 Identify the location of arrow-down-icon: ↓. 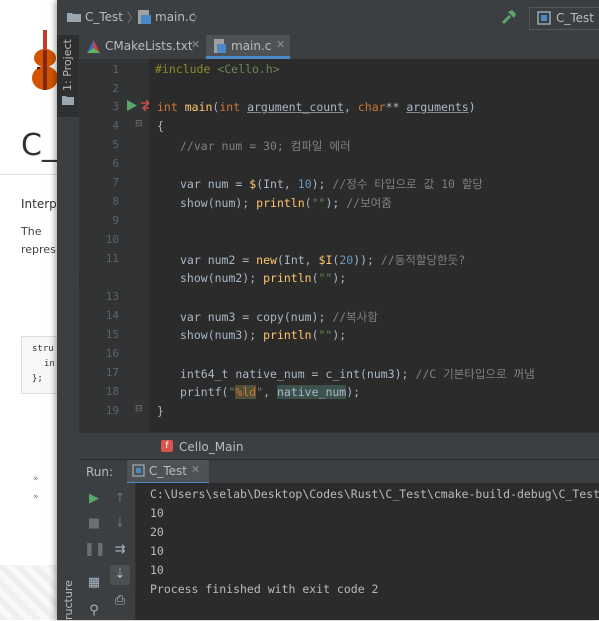
(120, 524).